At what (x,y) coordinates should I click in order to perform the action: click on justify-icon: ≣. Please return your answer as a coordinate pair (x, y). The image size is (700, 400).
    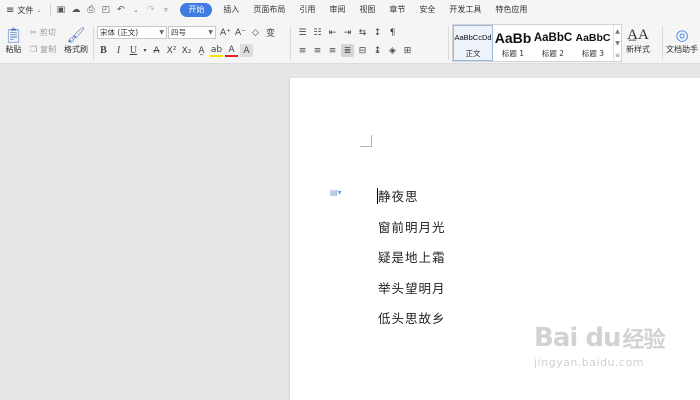
    Looking at the image, I should click on (347, 50).